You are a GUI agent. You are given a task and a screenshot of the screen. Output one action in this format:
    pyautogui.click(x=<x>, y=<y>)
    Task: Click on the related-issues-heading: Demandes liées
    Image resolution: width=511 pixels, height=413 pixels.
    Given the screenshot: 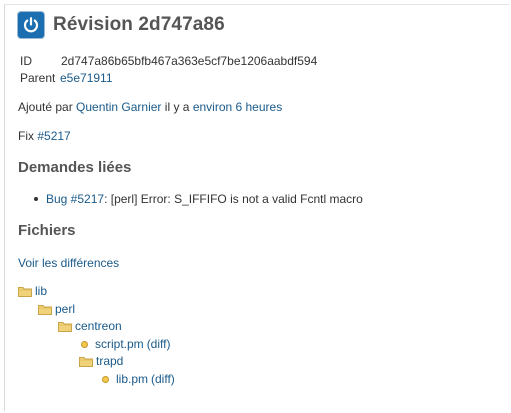 What is the action you would take?
    pyautogui.click(x=75, y=167)
    